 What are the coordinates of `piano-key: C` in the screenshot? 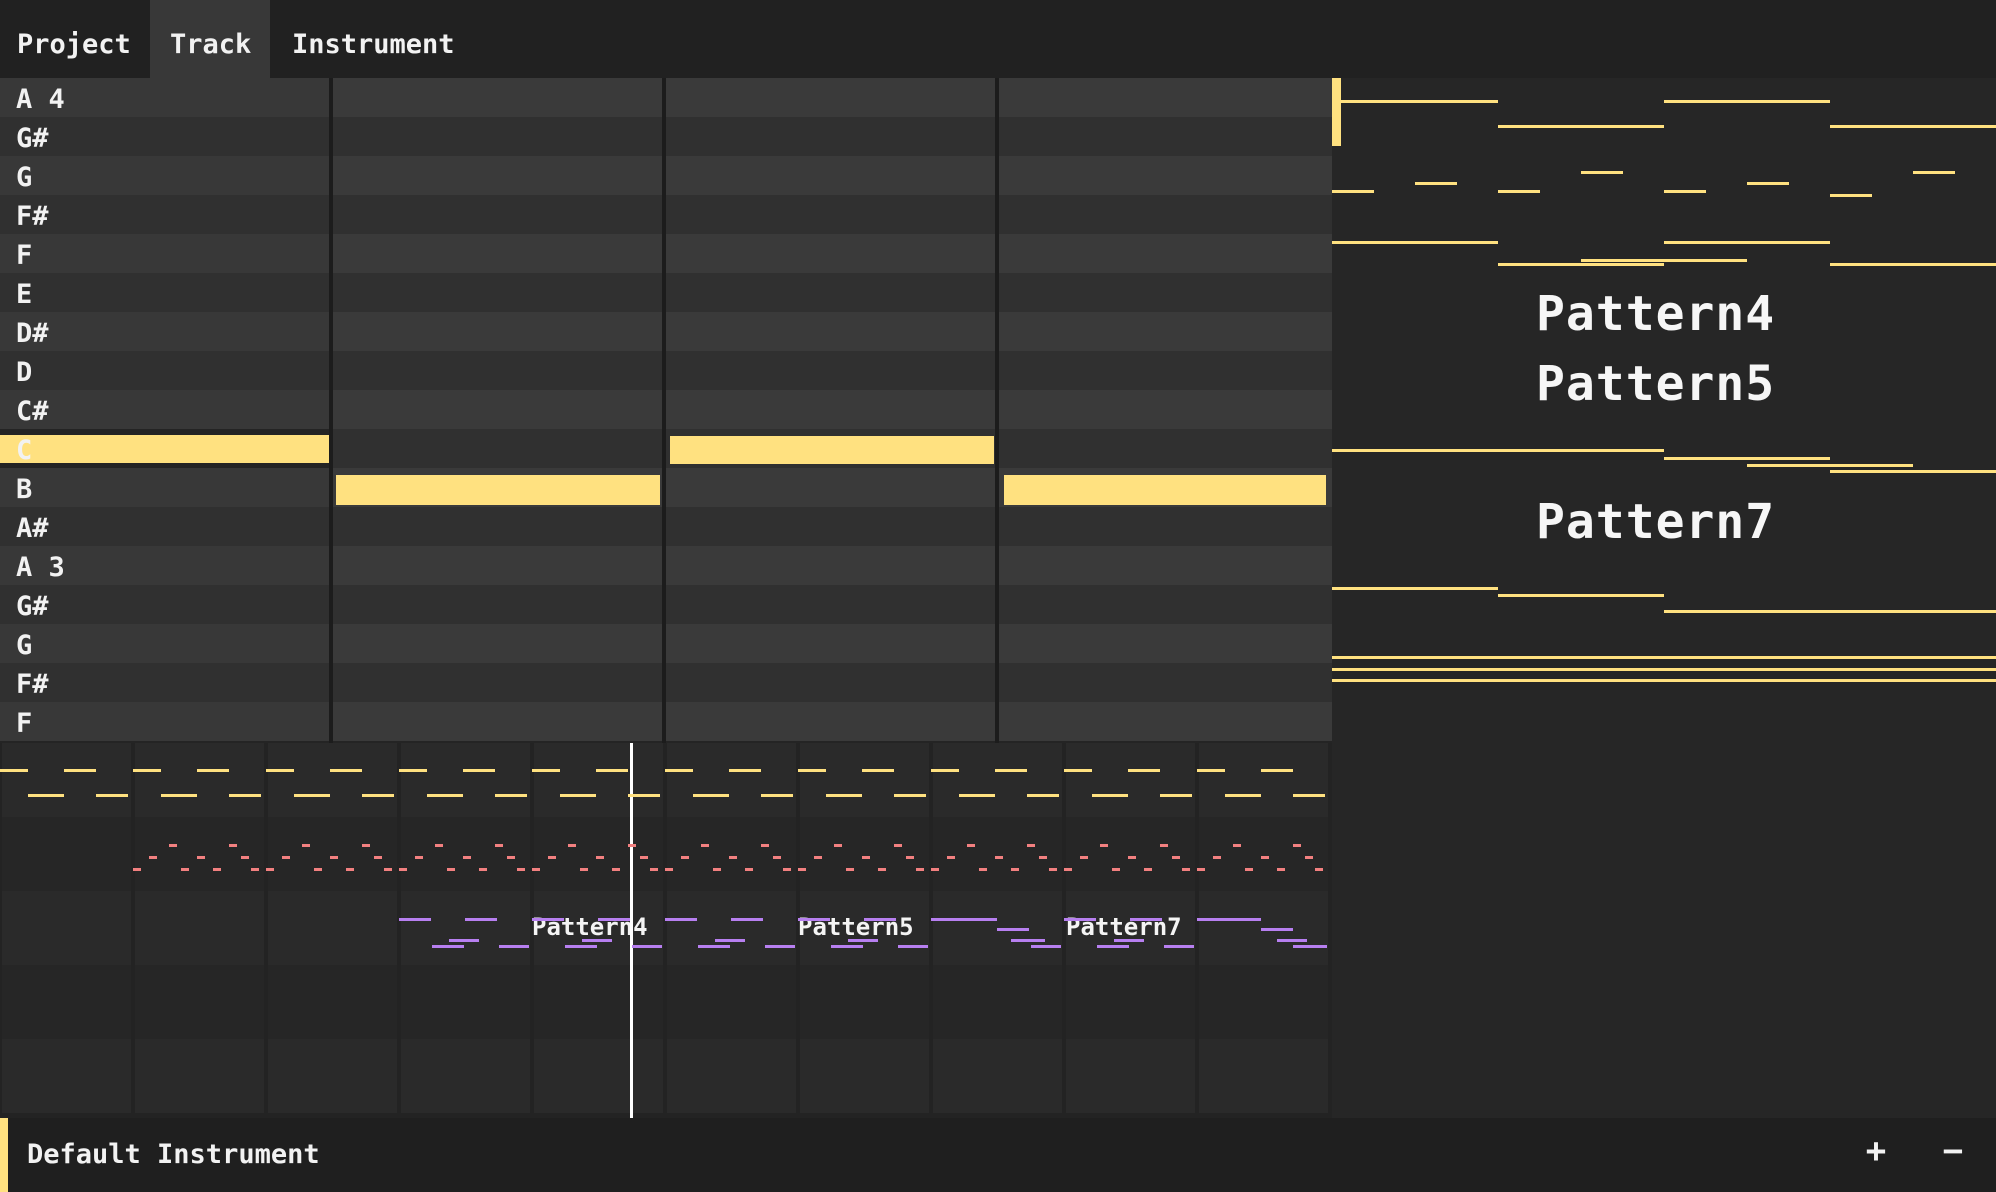 It's located at (164, 450).